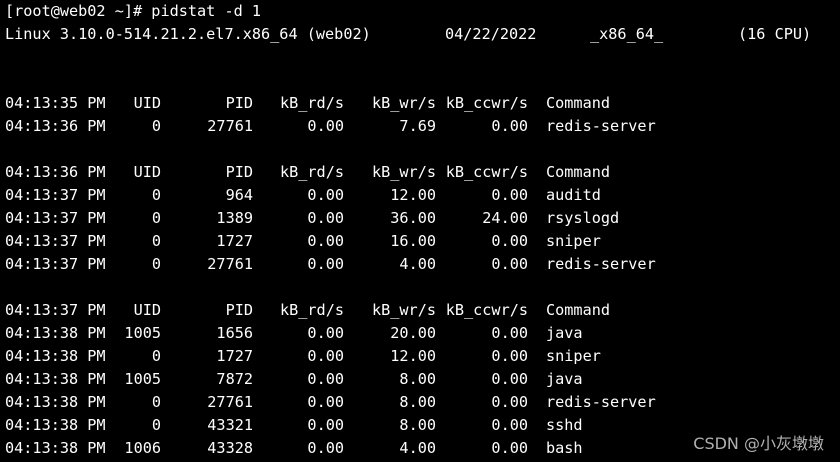 The height and width of the screenshot is (462, 840). I want to click on kb-wr-cell: 8.00, so click(417, 379).